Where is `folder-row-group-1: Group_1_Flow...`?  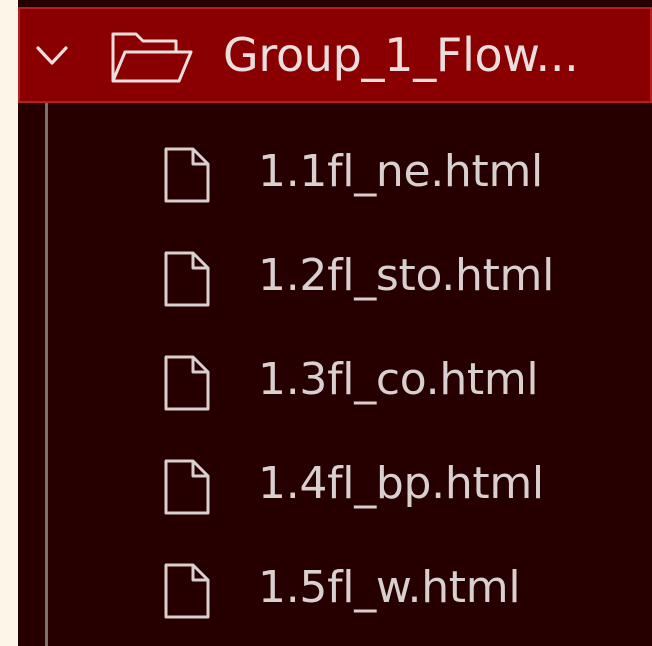 folder-row-group-1: Group_1_Flow... is located at coordinates (335, 55).